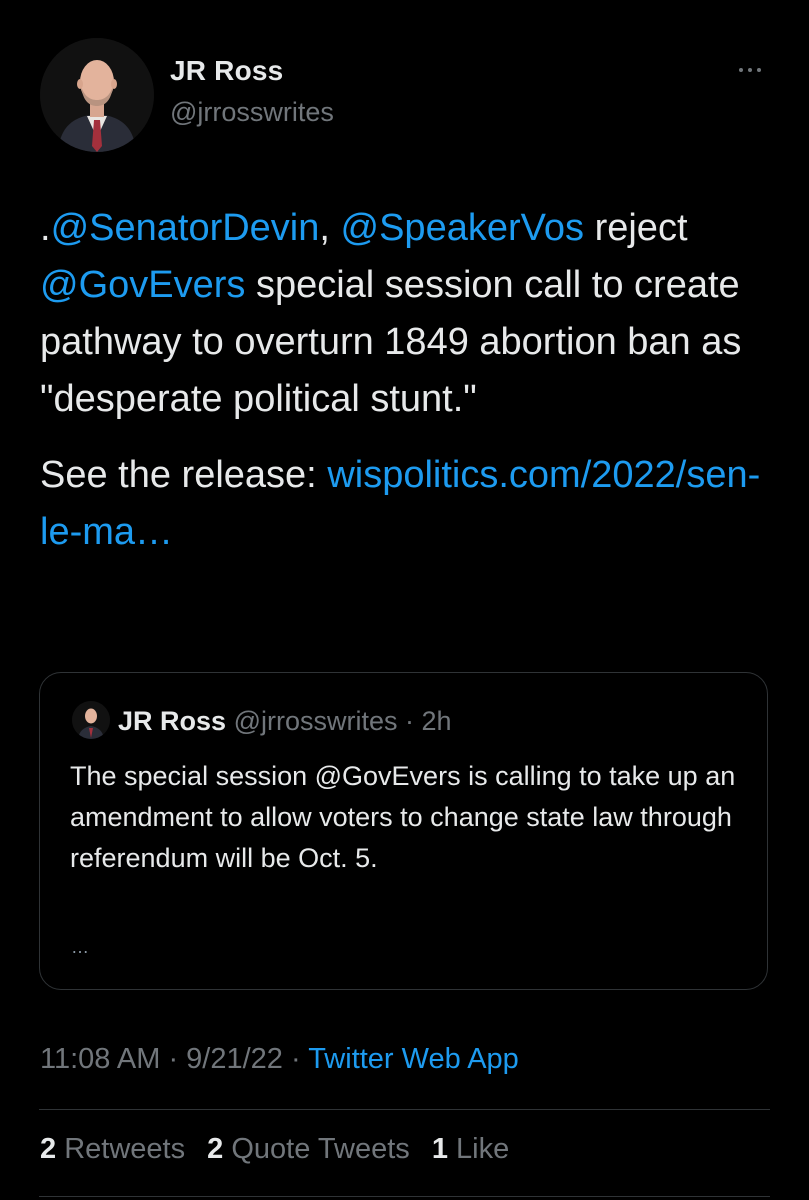 The image size is (809, 1200). What do you see at coordinates (215, 1149) in the screenshot?
I see `quote-tweets-count: 2` at bounding box center [215, 1149].